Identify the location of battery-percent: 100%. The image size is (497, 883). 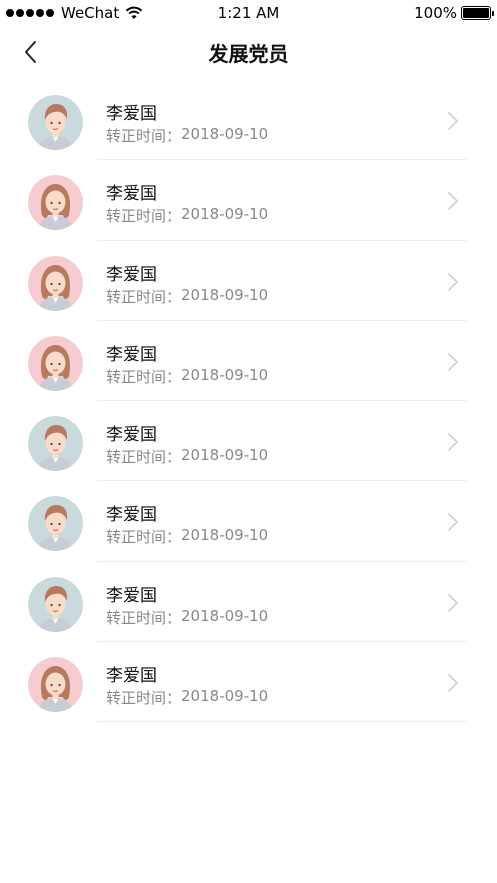
(435, 13).